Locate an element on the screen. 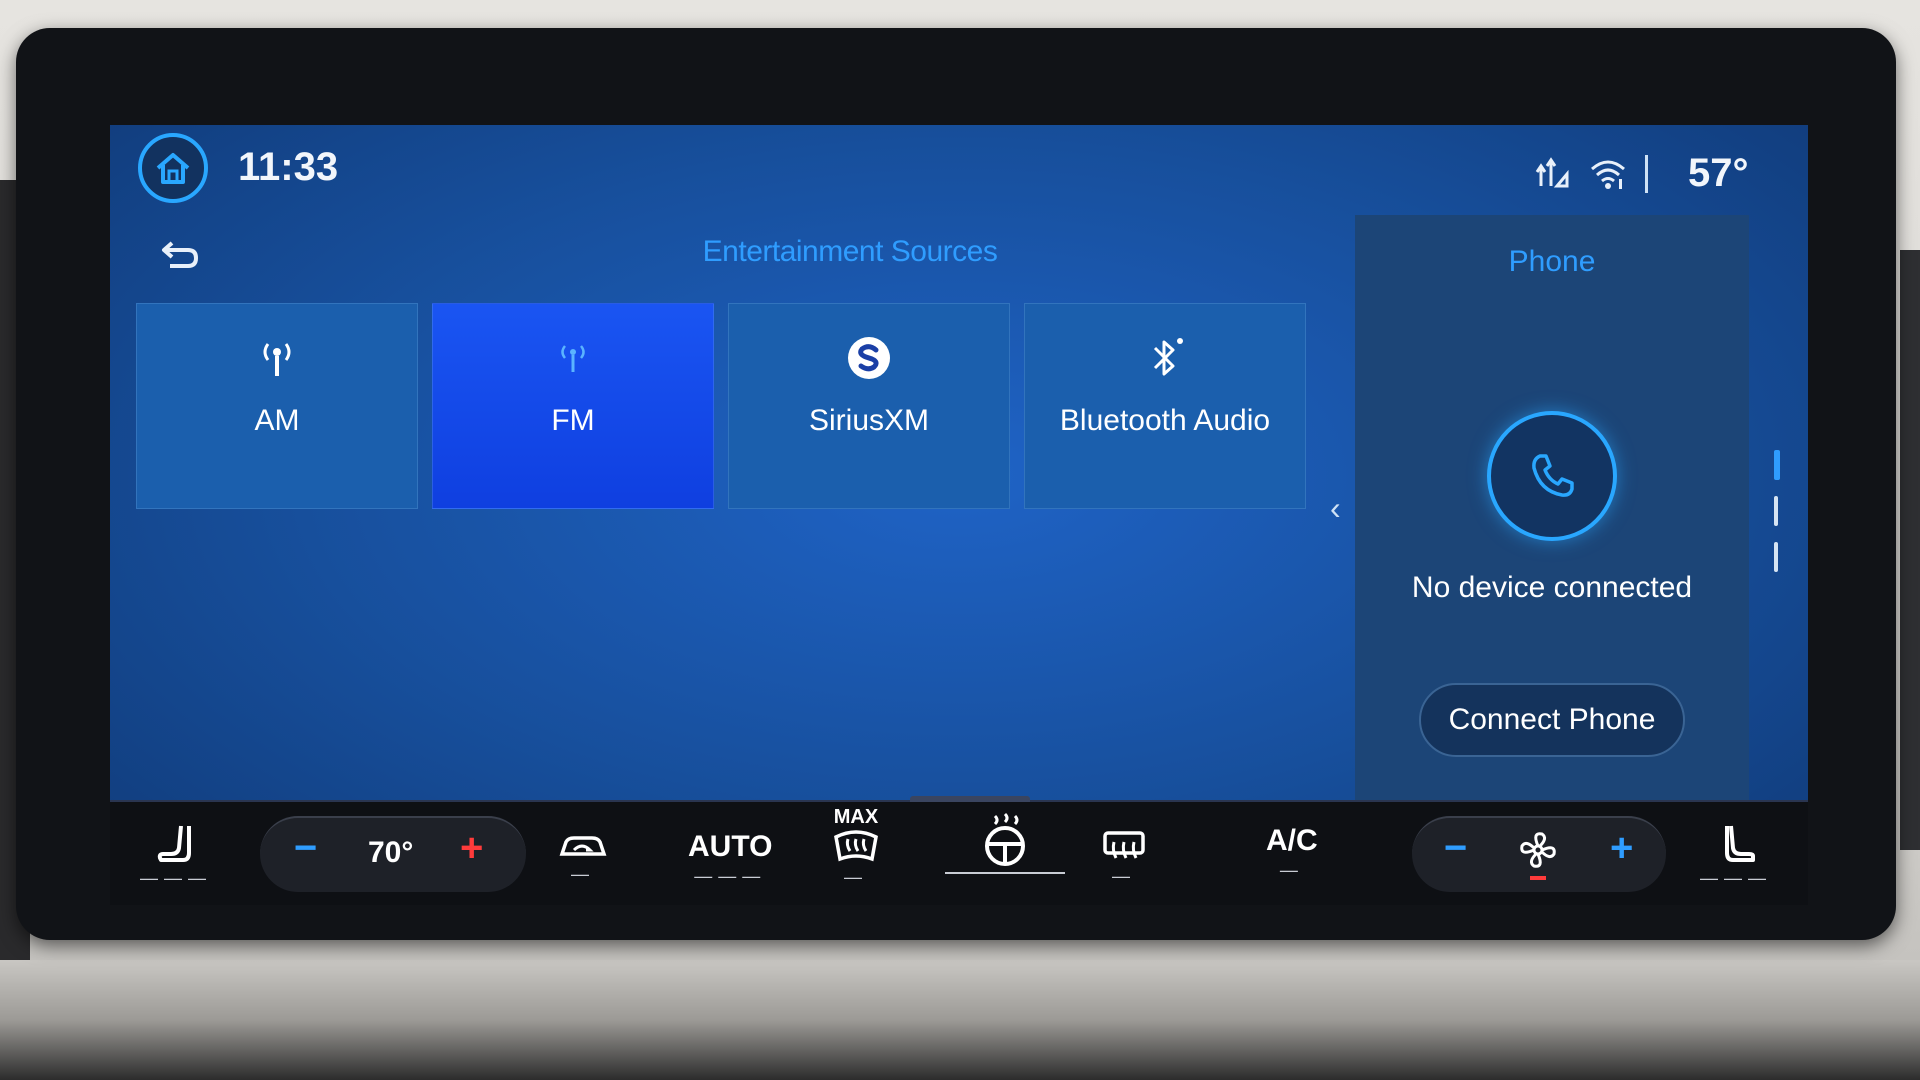 Image resolution: width=1920 pixels, height=1080 pixels. recirculation-icon is located at coordinates (583, 846).